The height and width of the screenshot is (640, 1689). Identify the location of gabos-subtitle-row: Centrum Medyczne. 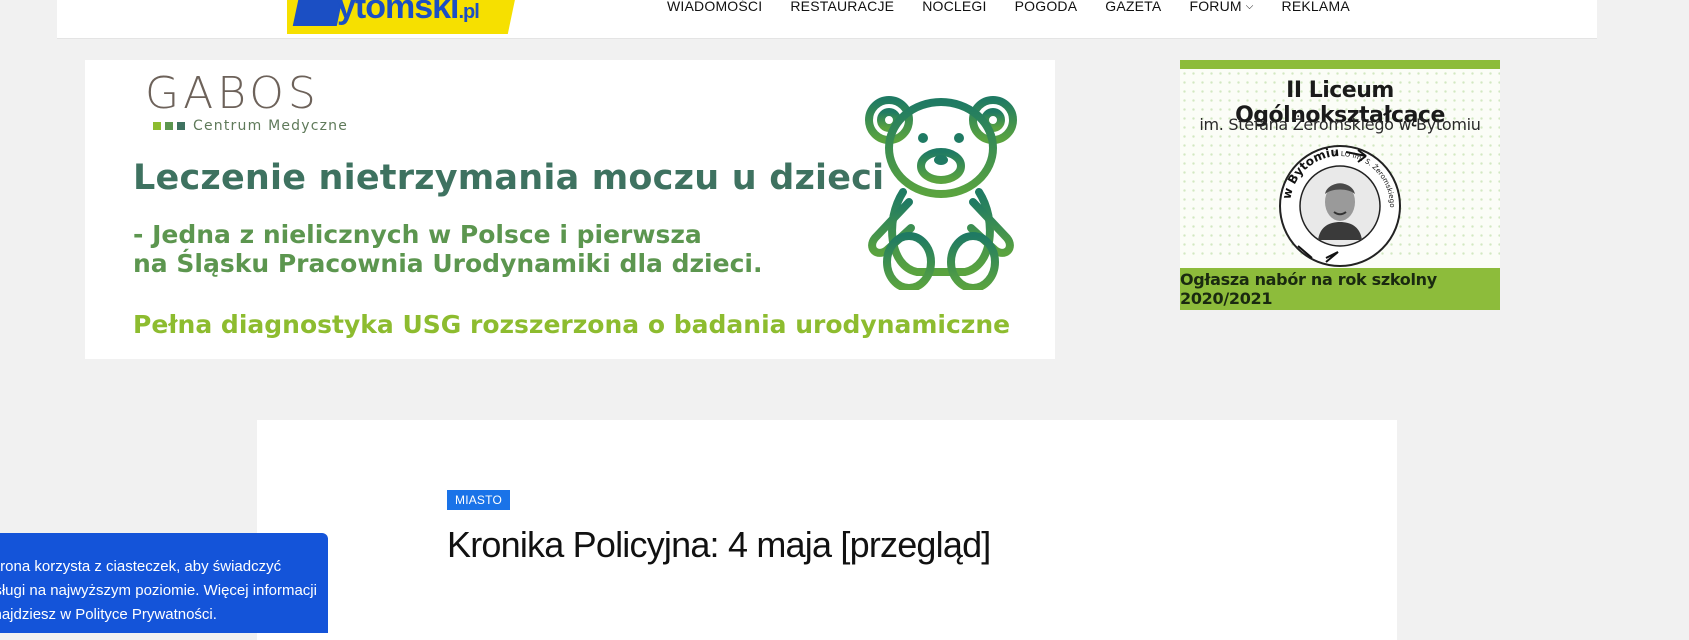
(250, 126).